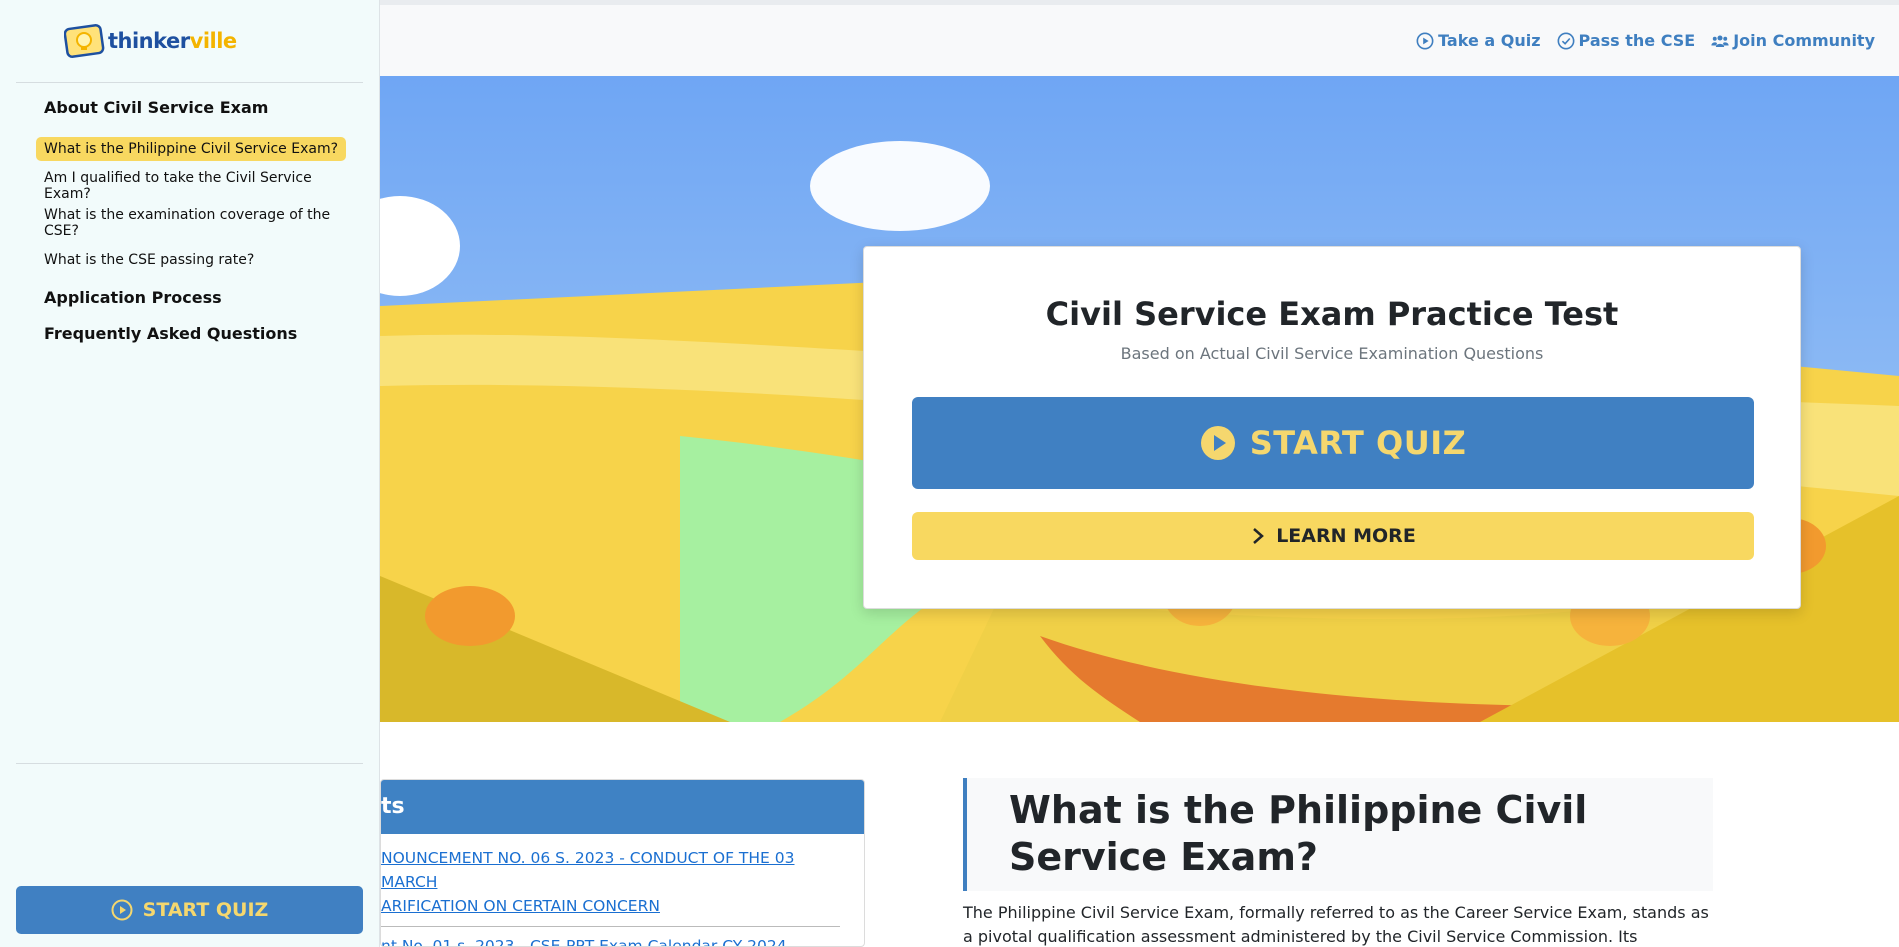  I want to click on sidebar-start-quiz-label: START QUIZ, so click(205, 910).